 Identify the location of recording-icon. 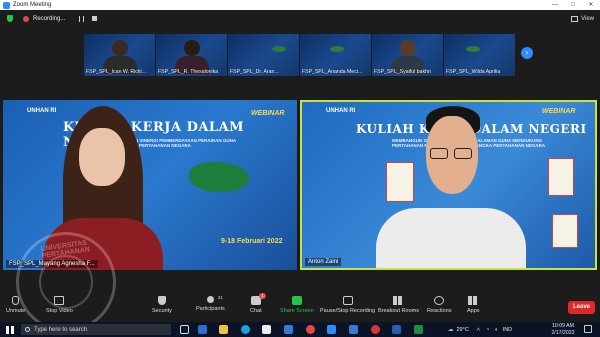
(26, 18).